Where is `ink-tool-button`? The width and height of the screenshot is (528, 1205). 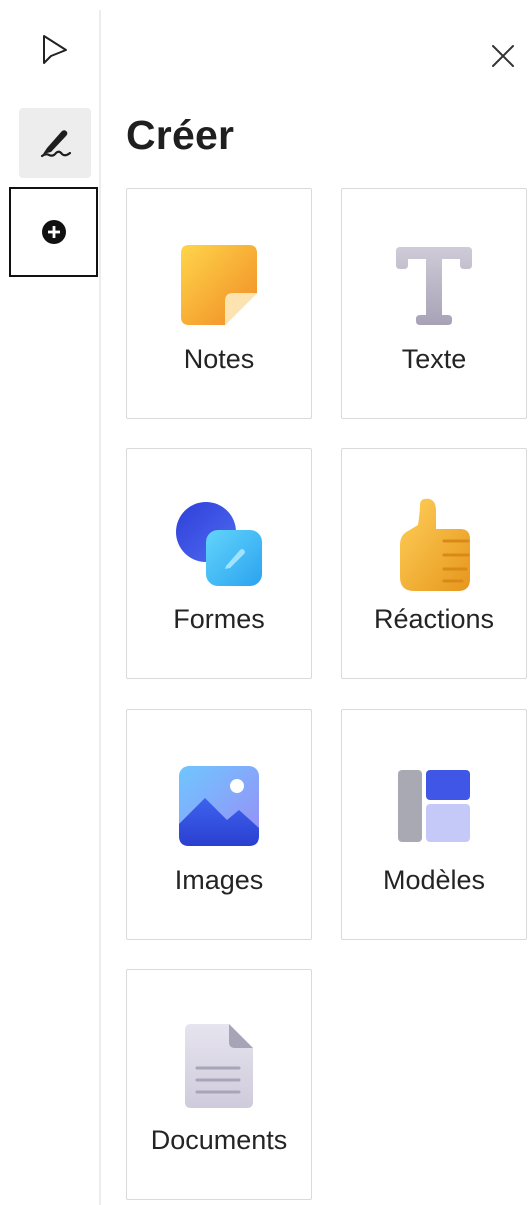
ink-tool-button is located at coordinates (55, 143).